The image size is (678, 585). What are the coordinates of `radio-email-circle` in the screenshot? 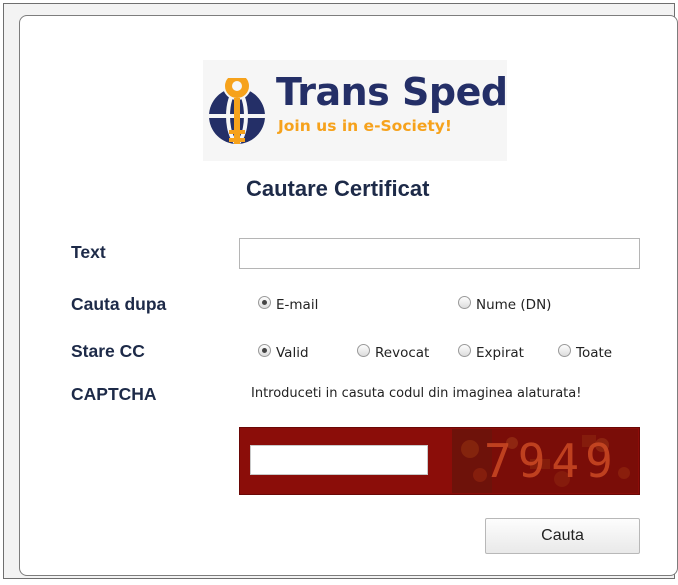 It's located at (264, 302).